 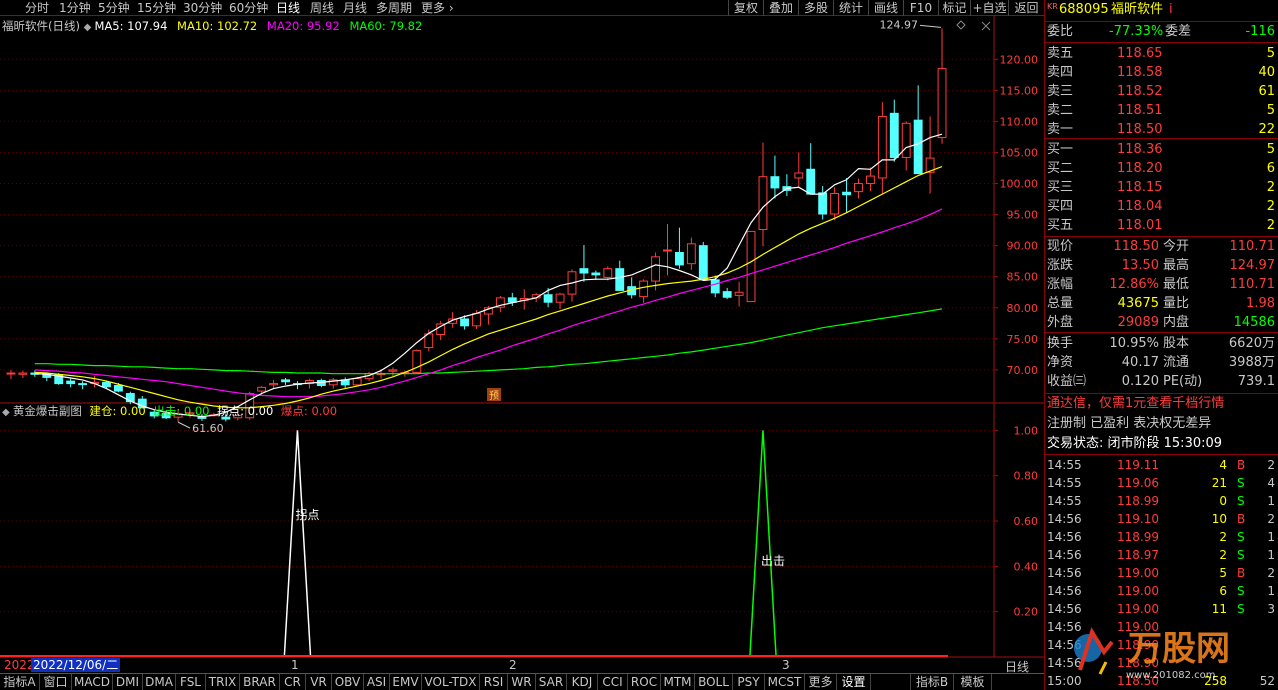 What do you see at coordinates (7, 412) in the screenshot?
I see `indicator-settings-icon: ◆` at bounding box center [7, 412].